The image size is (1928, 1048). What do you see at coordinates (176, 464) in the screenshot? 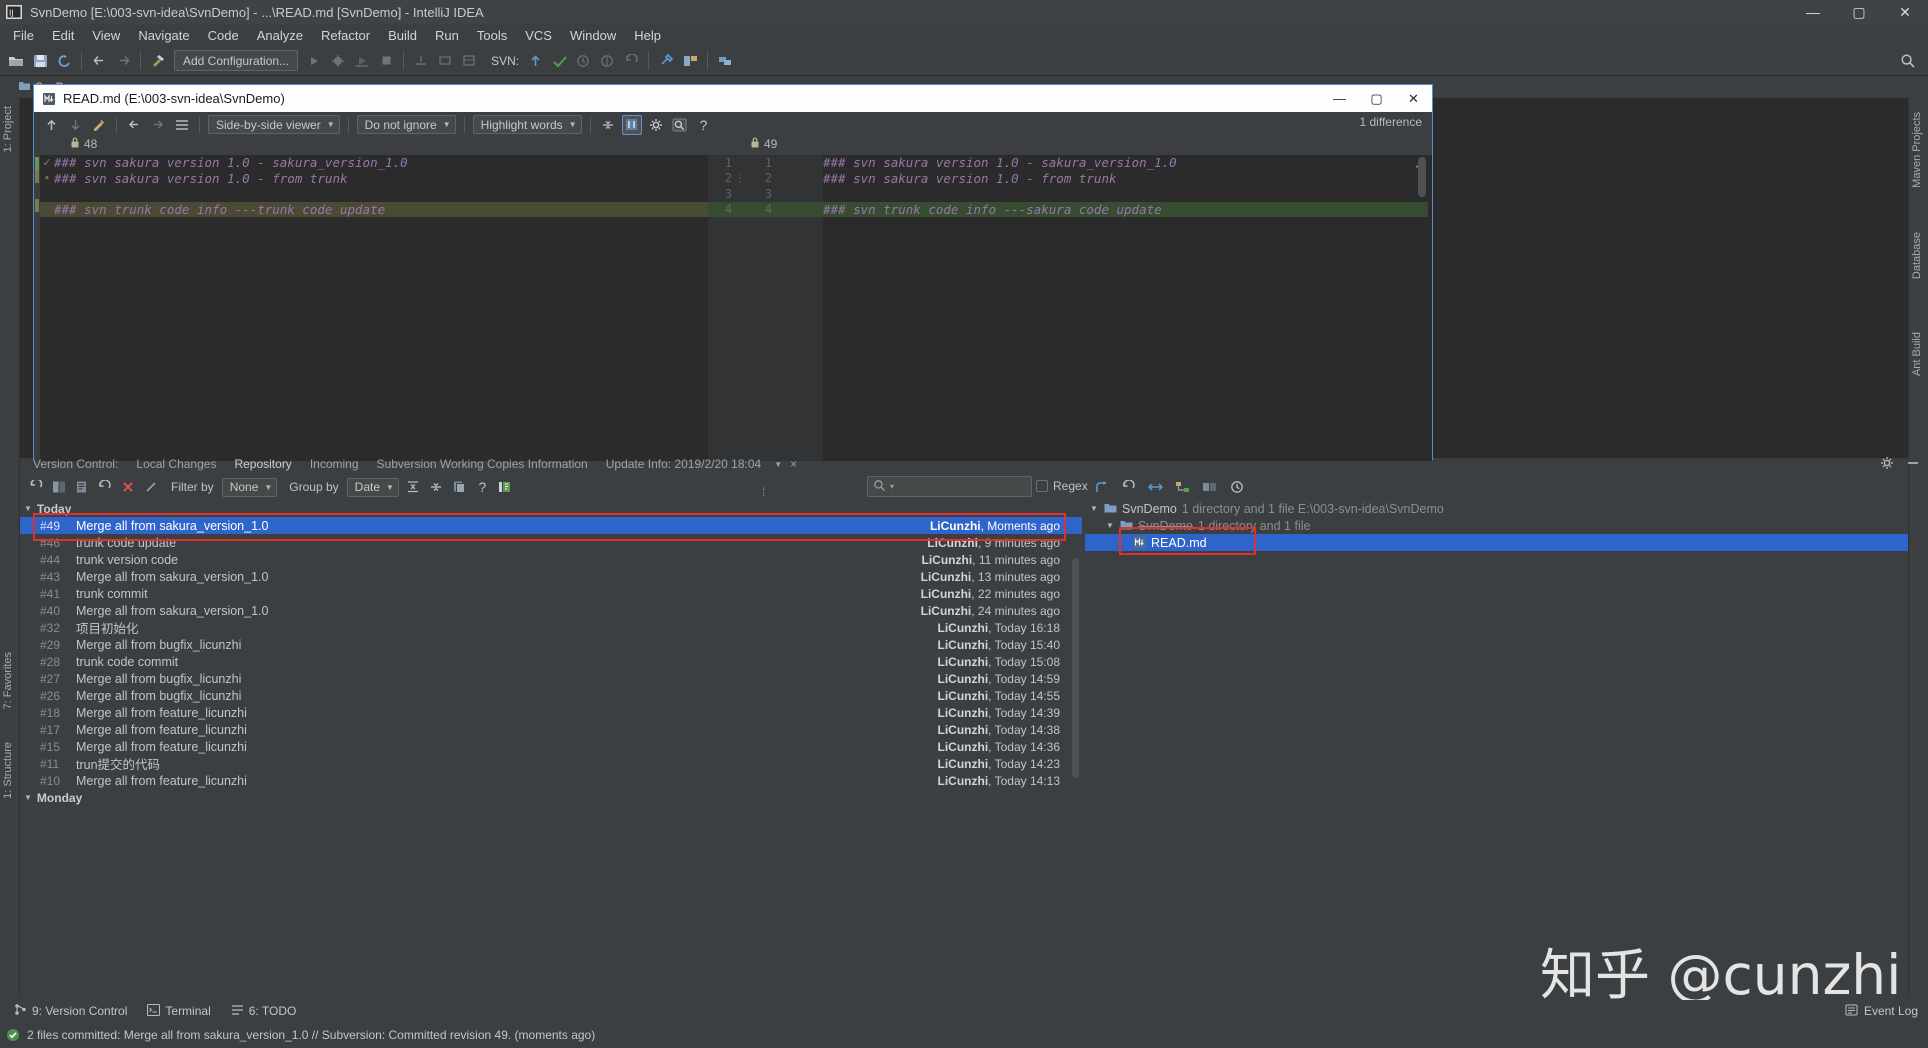
I see `vcs-tab-local-changes: Local Changes` at bounding box center [176, 464].